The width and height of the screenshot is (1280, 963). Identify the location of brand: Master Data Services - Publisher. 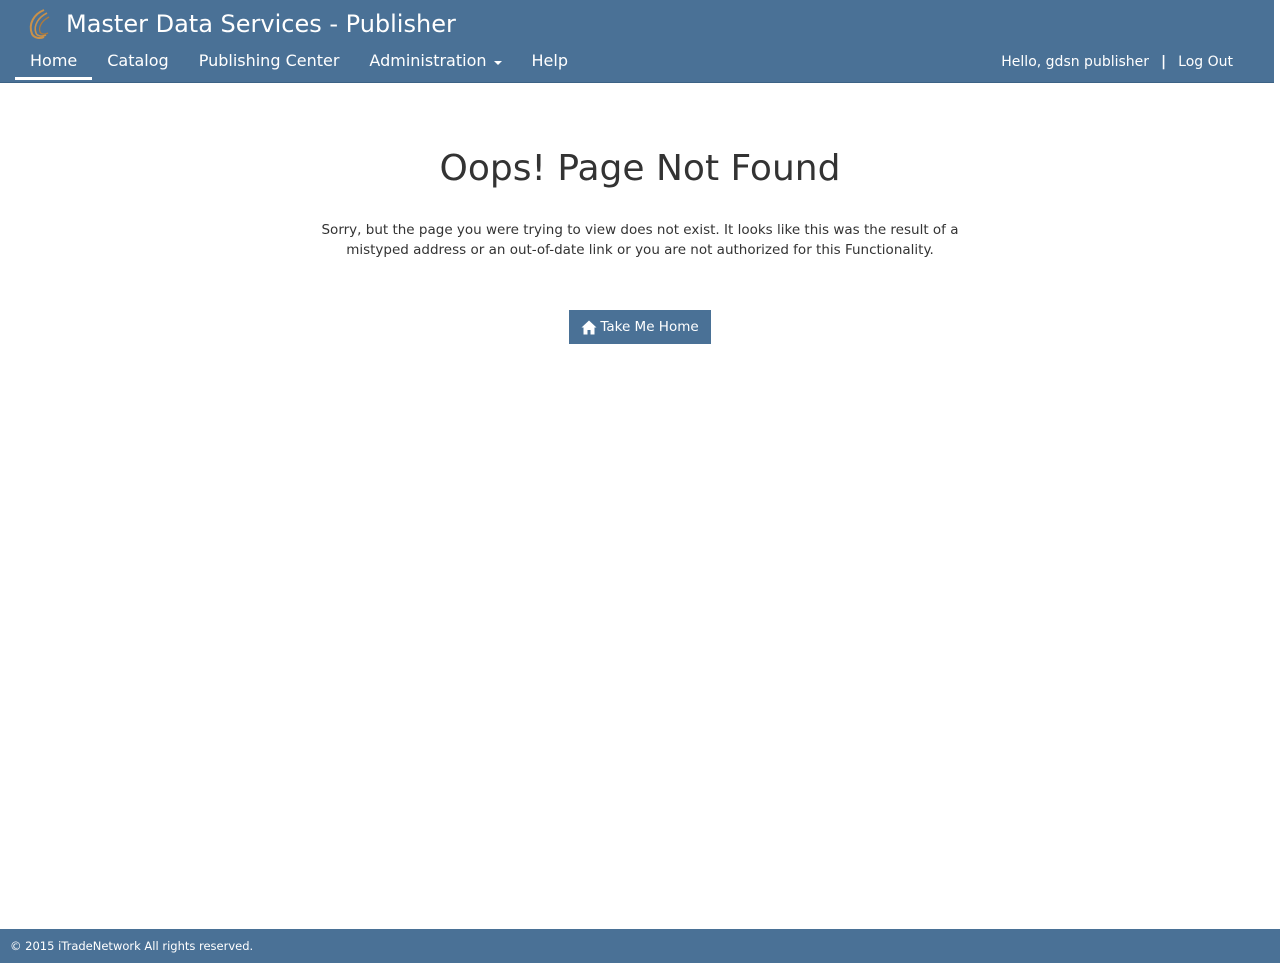
(240, 24).